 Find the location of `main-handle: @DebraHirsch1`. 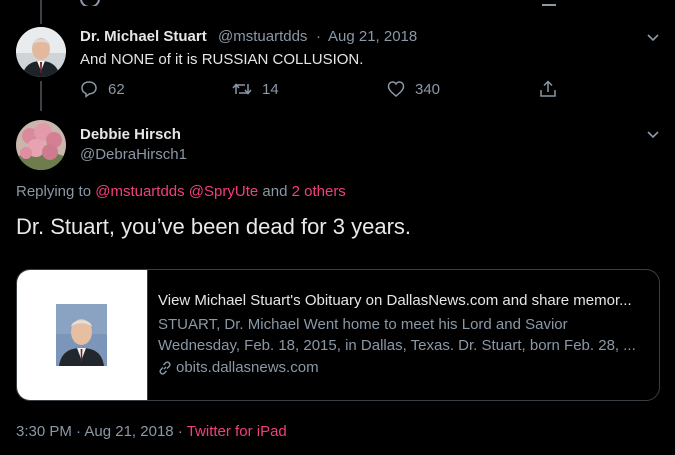

main-handle: @DebraHirsch1 is located at coordinates (133, 154).